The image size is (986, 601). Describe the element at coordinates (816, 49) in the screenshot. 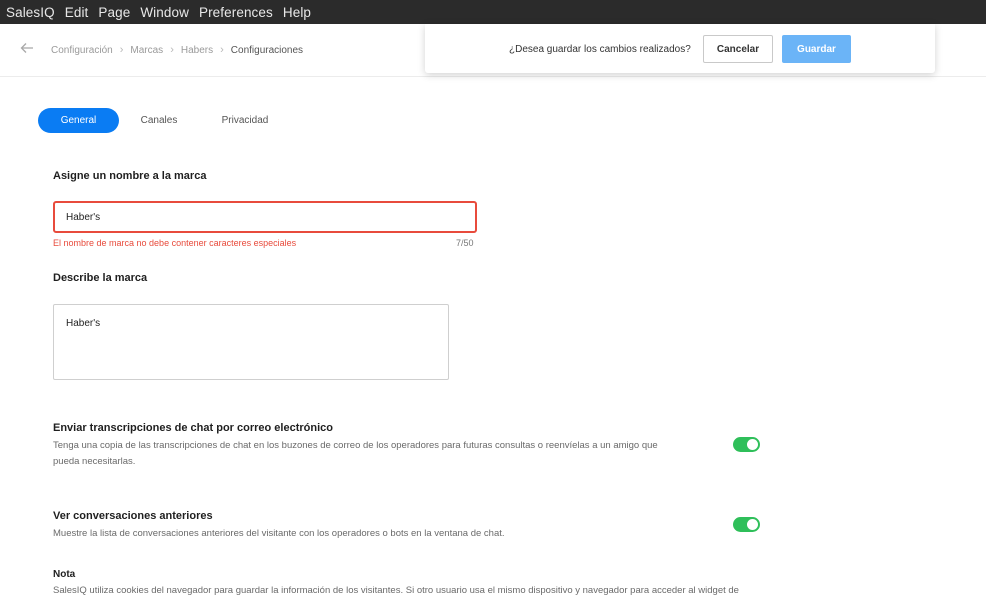

I see `save-button: Guardar` at that location.